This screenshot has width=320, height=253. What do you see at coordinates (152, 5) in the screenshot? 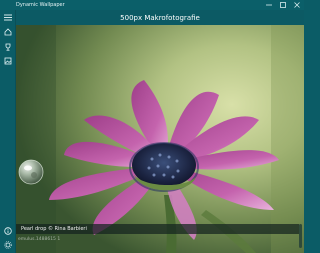
I see `title-bar: Dynamic Wallpaper` at bounding box center [152, 5].